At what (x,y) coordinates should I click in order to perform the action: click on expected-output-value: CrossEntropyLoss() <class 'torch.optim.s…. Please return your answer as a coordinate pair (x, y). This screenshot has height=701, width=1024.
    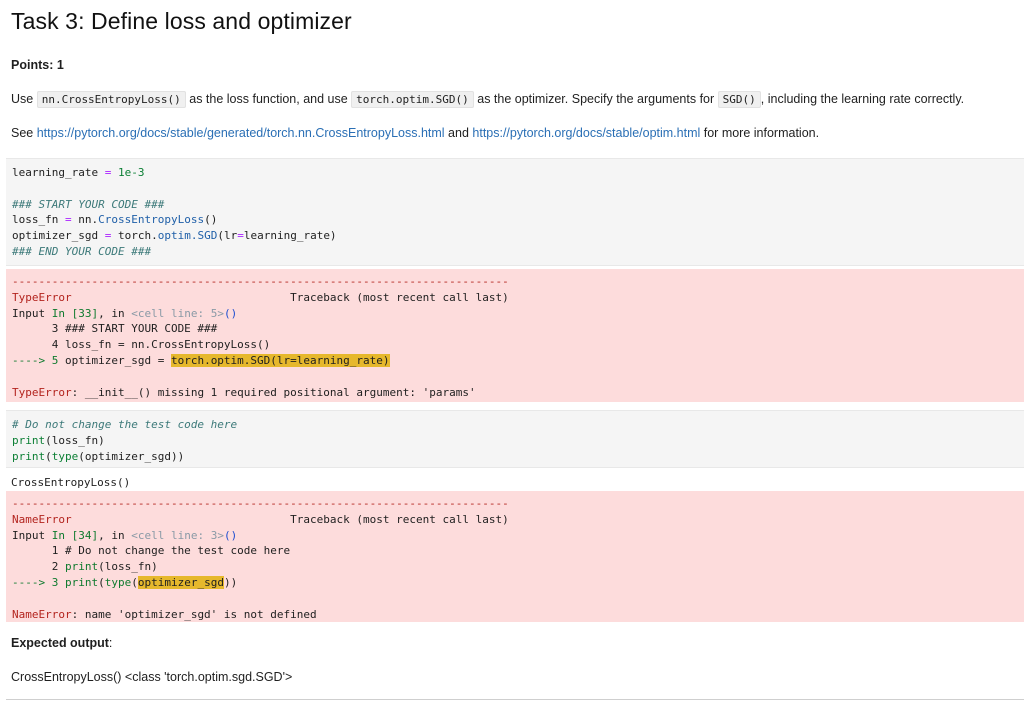
    Looking at the image, I should click on (152, 677).